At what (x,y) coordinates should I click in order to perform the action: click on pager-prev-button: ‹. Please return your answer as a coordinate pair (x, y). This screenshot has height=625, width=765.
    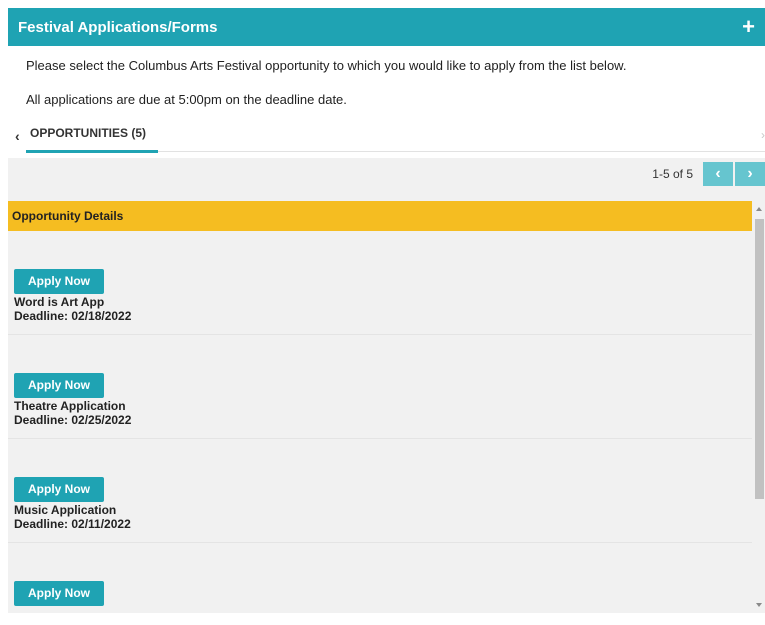
    Looking at the image, I should click on (718, 174).